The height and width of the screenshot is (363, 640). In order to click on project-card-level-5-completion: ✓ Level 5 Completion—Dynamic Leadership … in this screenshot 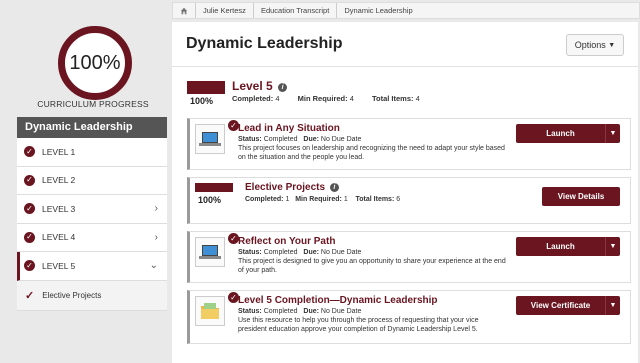, I will do `click(409, 317)`.